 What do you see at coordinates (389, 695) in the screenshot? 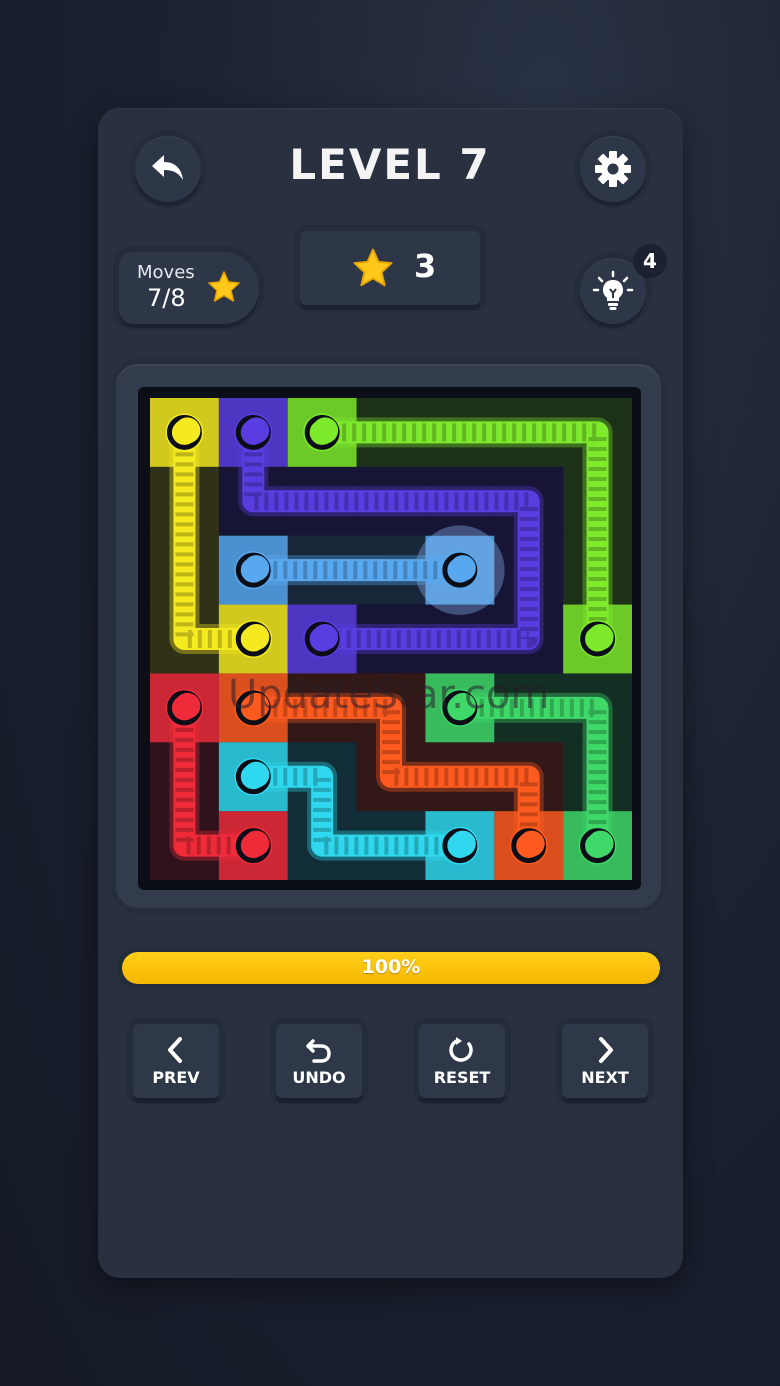
I see `watermark-text: UpdateStar.com` at bounding box center [389, 695].